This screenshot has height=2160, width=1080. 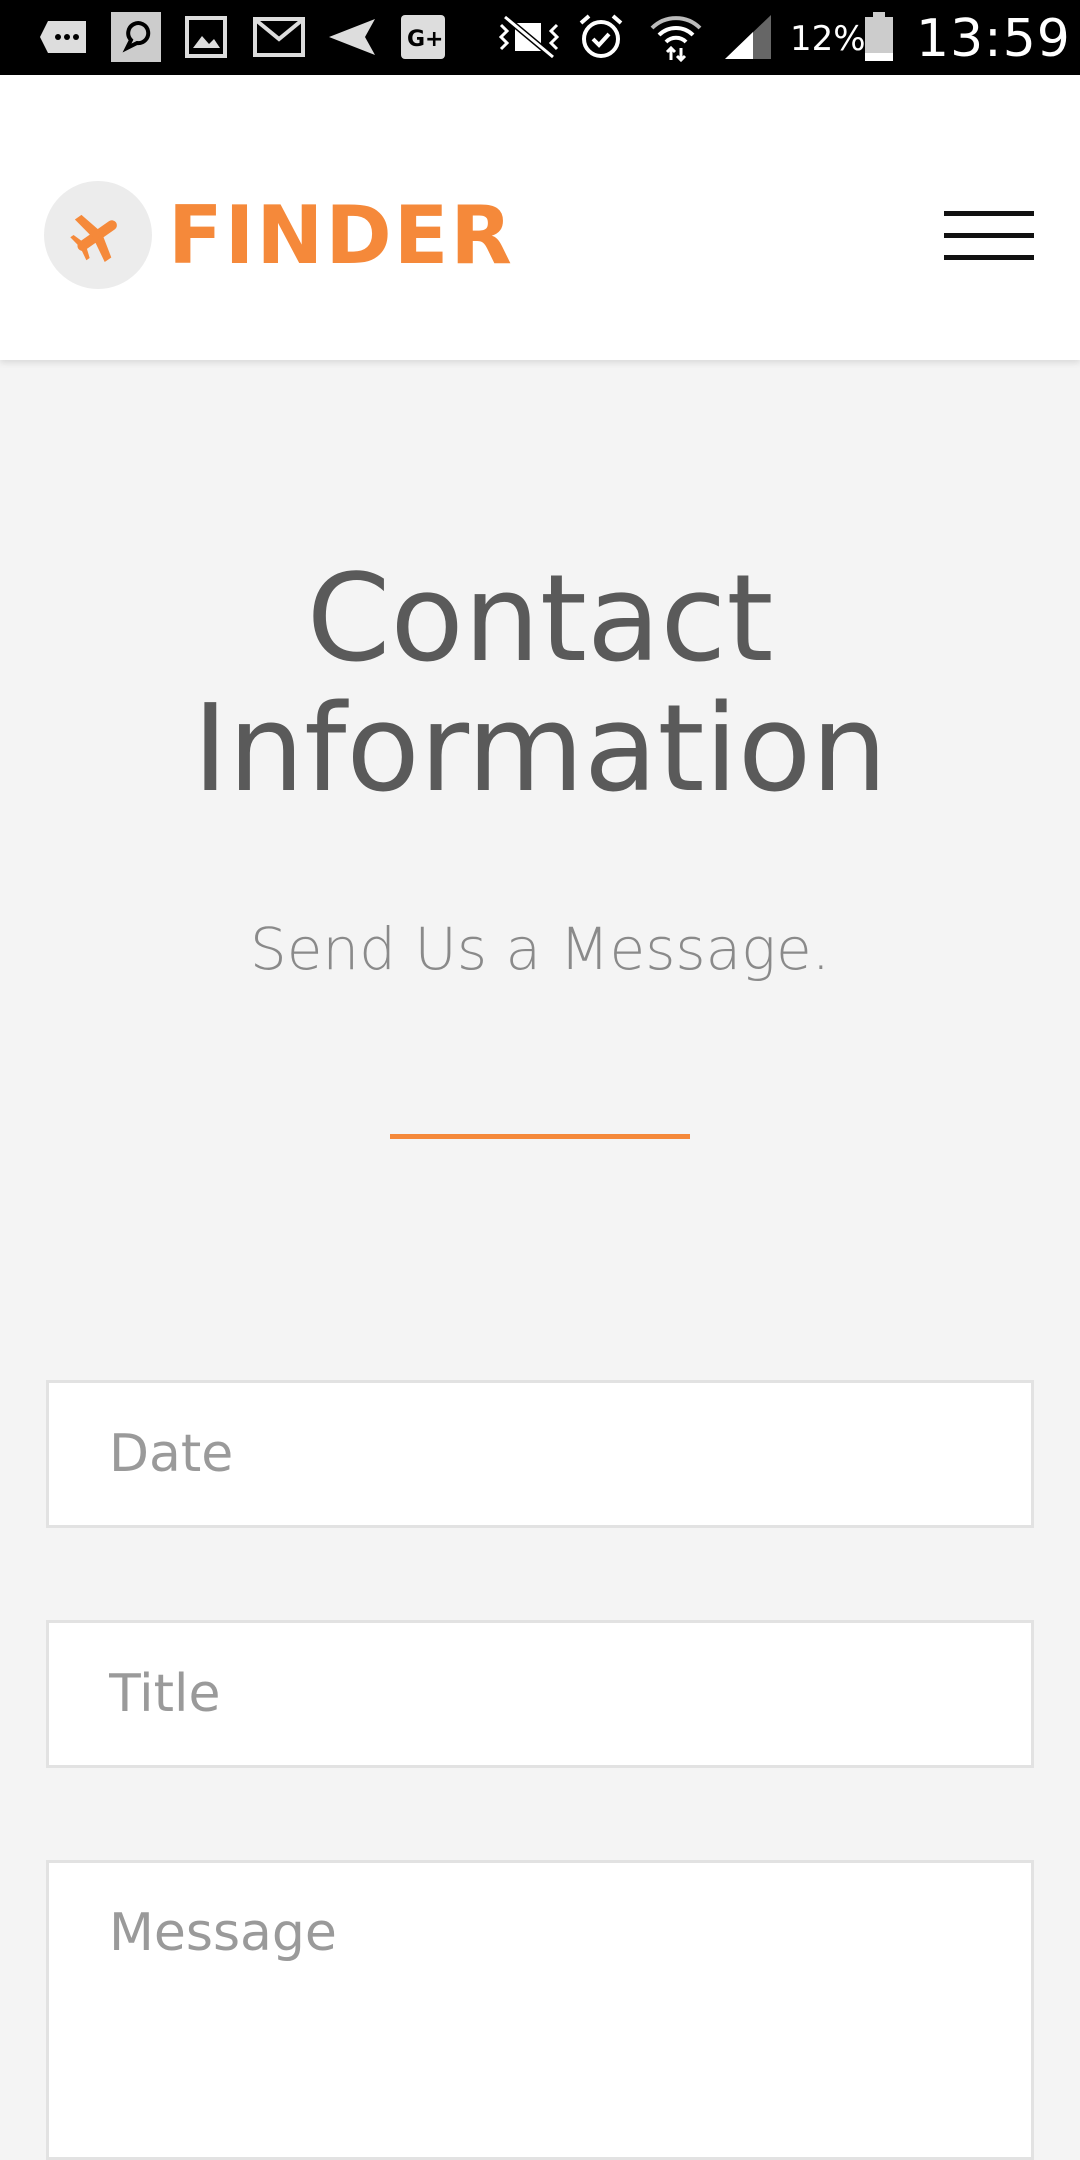 I want to click on tapatalk-icon, so click(x=136, y=37).